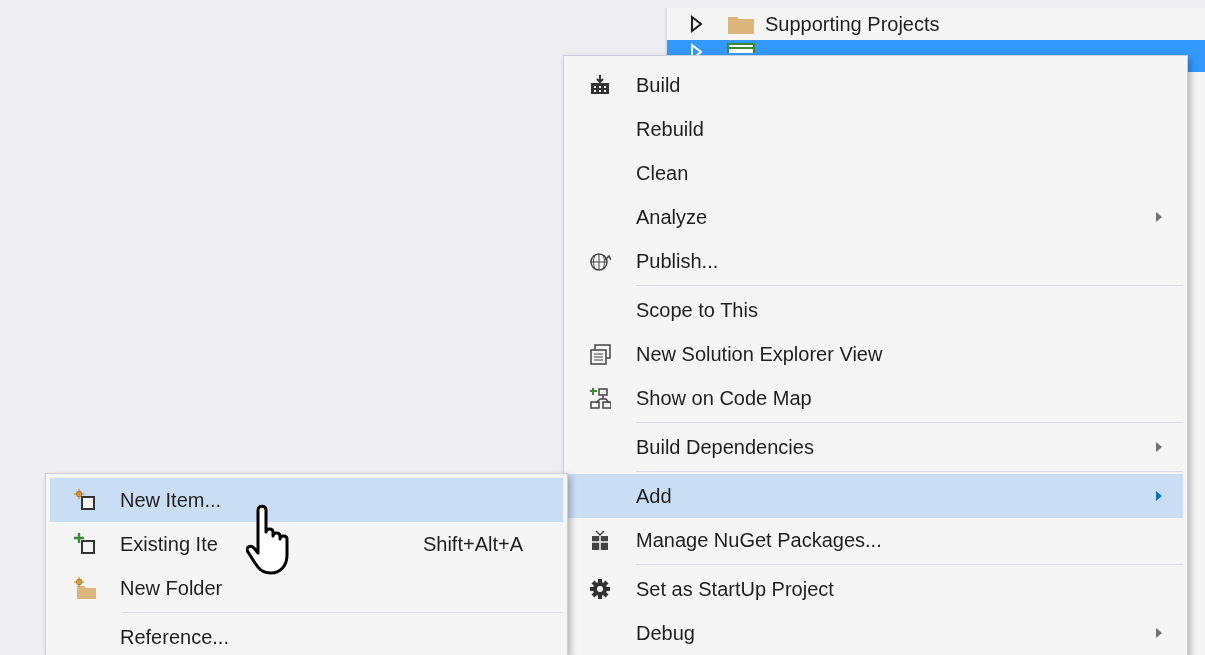  I want to click on existing-item-icon, so click(85, 544).